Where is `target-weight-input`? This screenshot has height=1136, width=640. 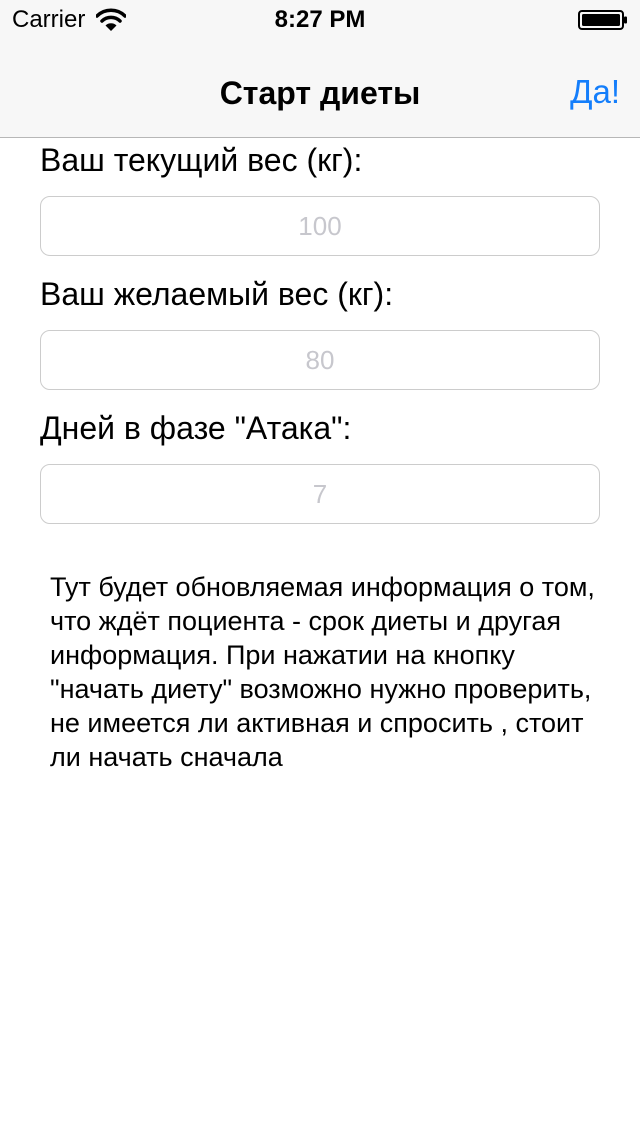
target-weight-input is located at coordinates (320, 360).